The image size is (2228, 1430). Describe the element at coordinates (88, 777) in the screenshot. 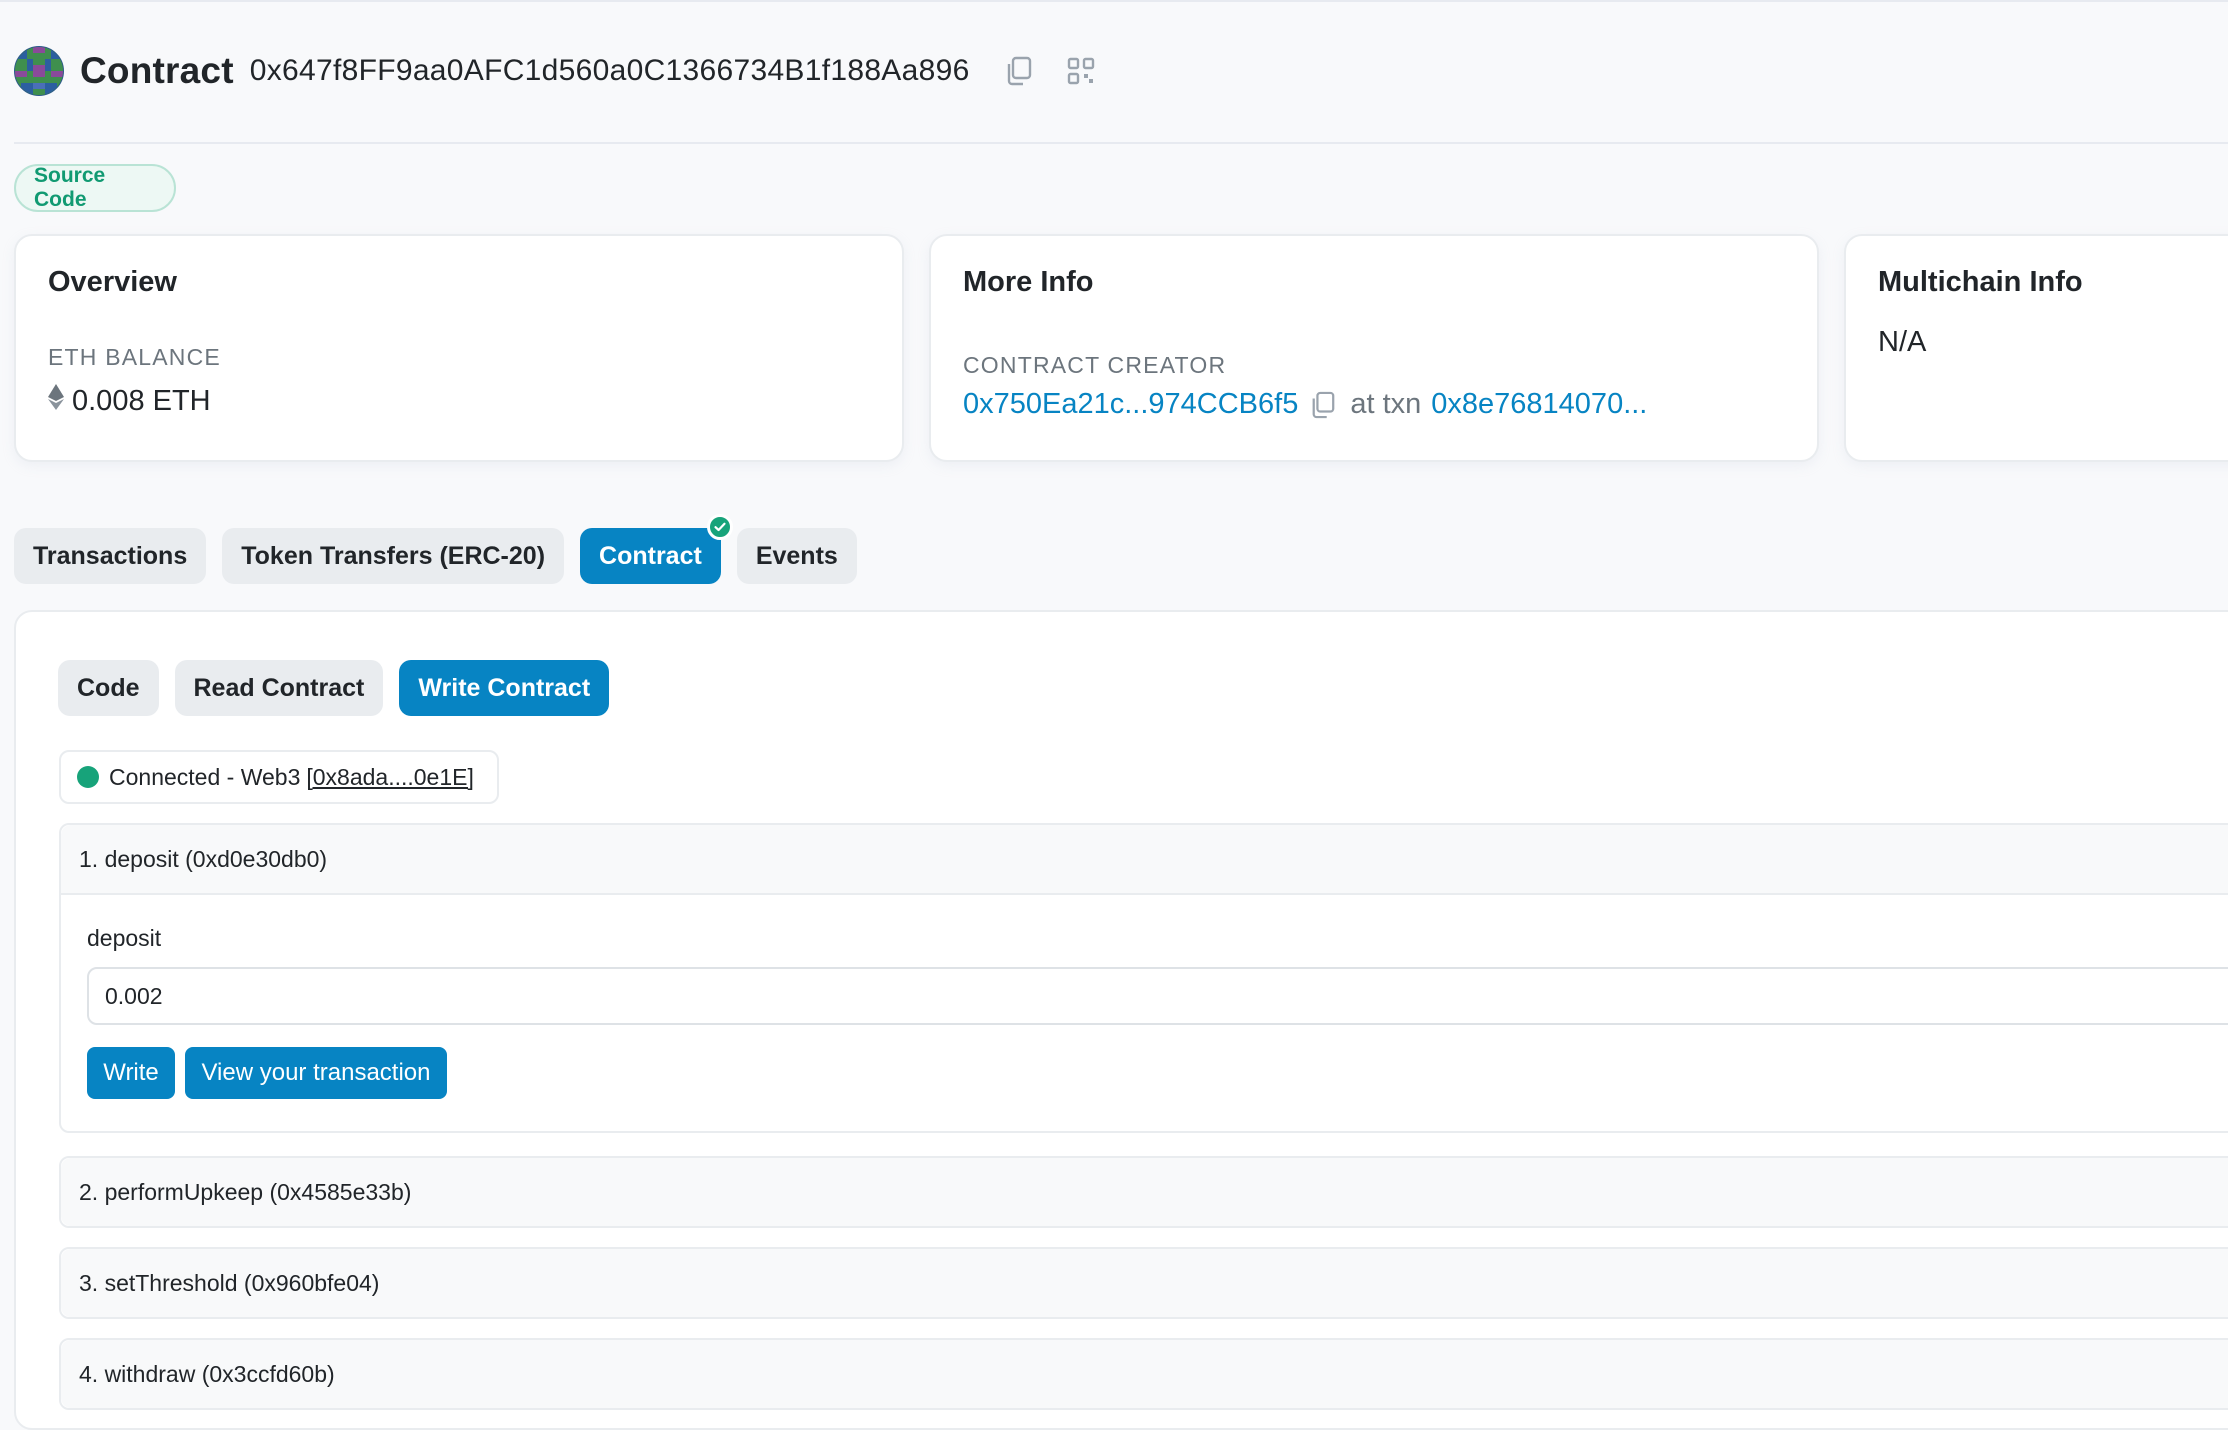

I see `connected-status-dot` at that location.